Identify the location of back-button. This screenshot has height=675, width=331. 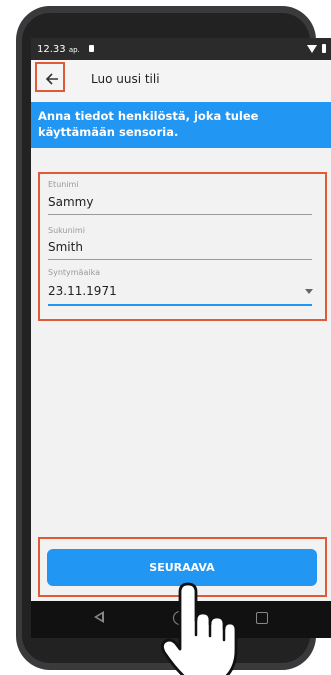
(52, 79).